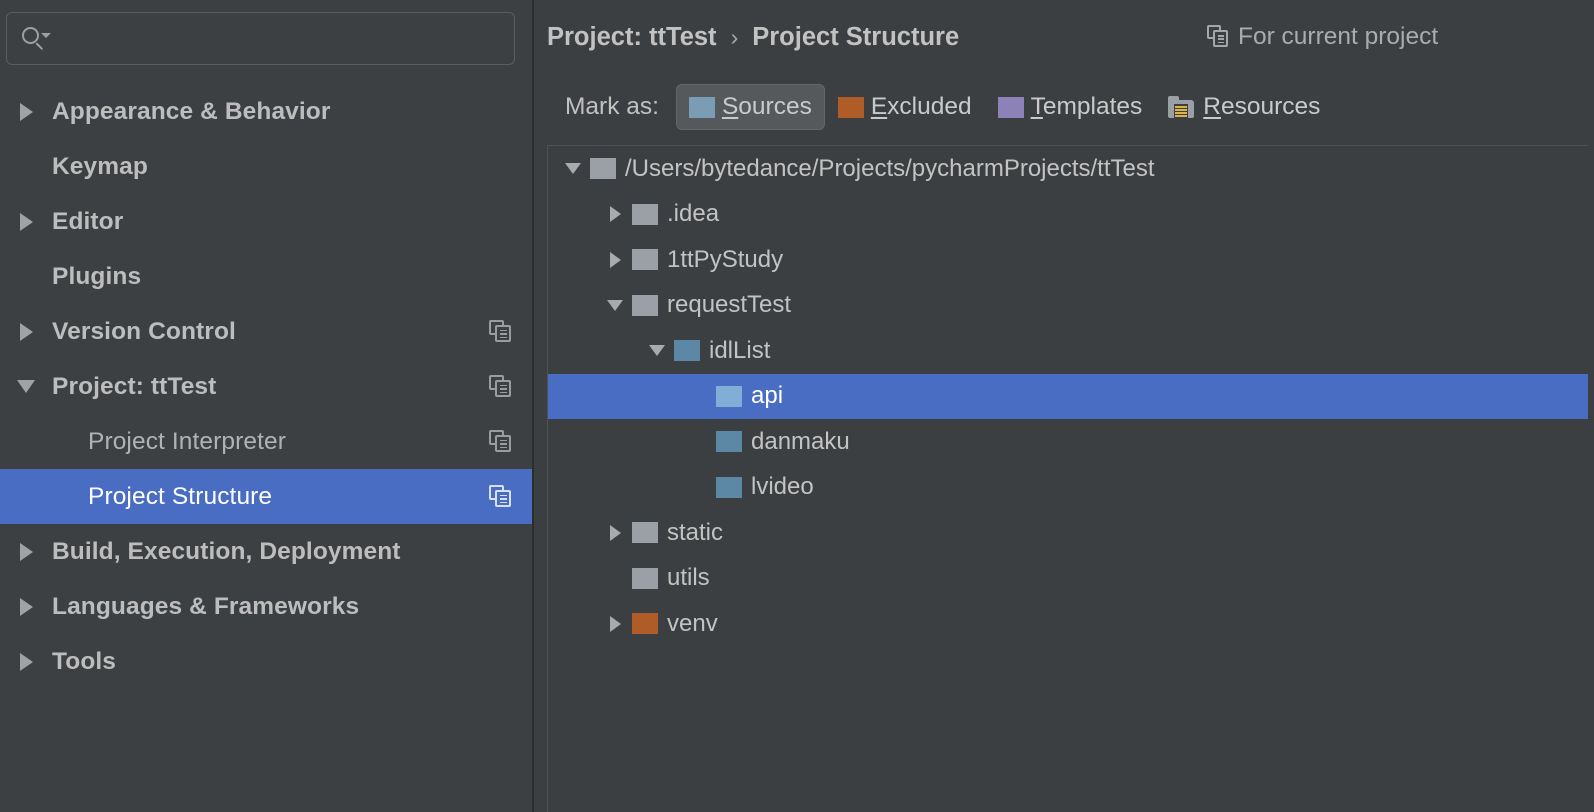  Describe the element at coordinates (632, 37) in the screenshot. I see `breadcrumb-root: Project: ttTest` at that location.